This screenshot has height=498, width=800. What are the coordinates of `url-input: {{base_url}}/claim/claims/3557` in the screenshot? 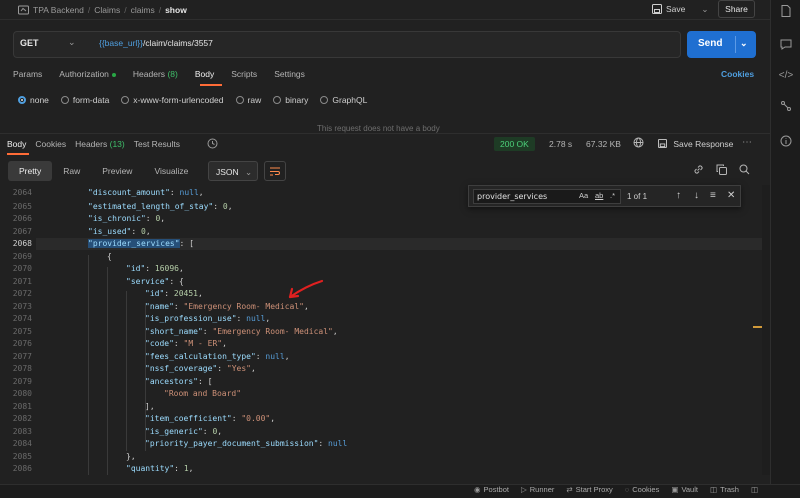 It's located at (156, 43).